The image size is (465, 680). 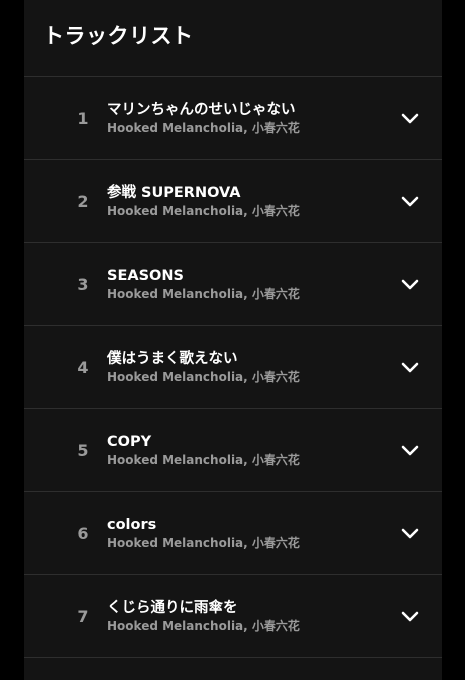 I want to click on tracklist-header: トラックリスト, so click(x=233, y=38).